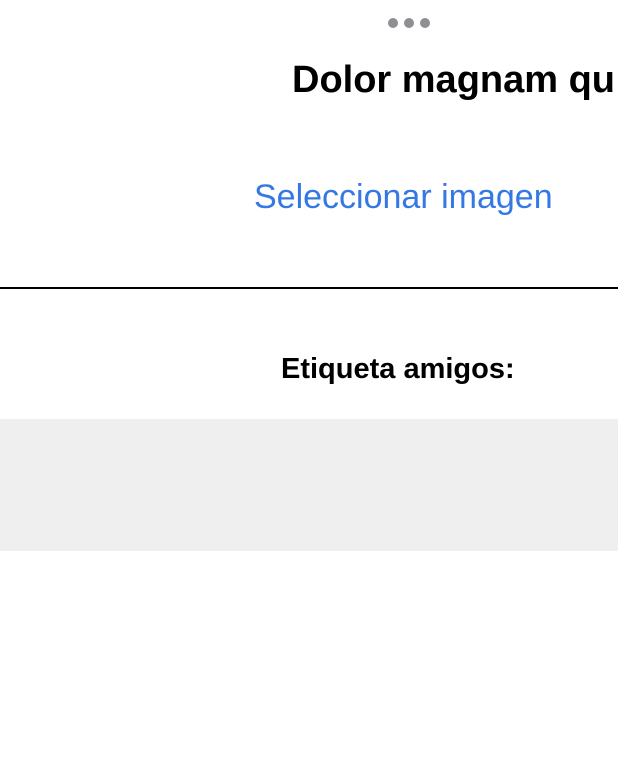 Image resolution: width=618 pixels, height=781 pixels. What do you see at coordinates (403, 197) in the screenshot?
I see `select-image-link: Seleccionar imagen` at bounding box center [403, 197].